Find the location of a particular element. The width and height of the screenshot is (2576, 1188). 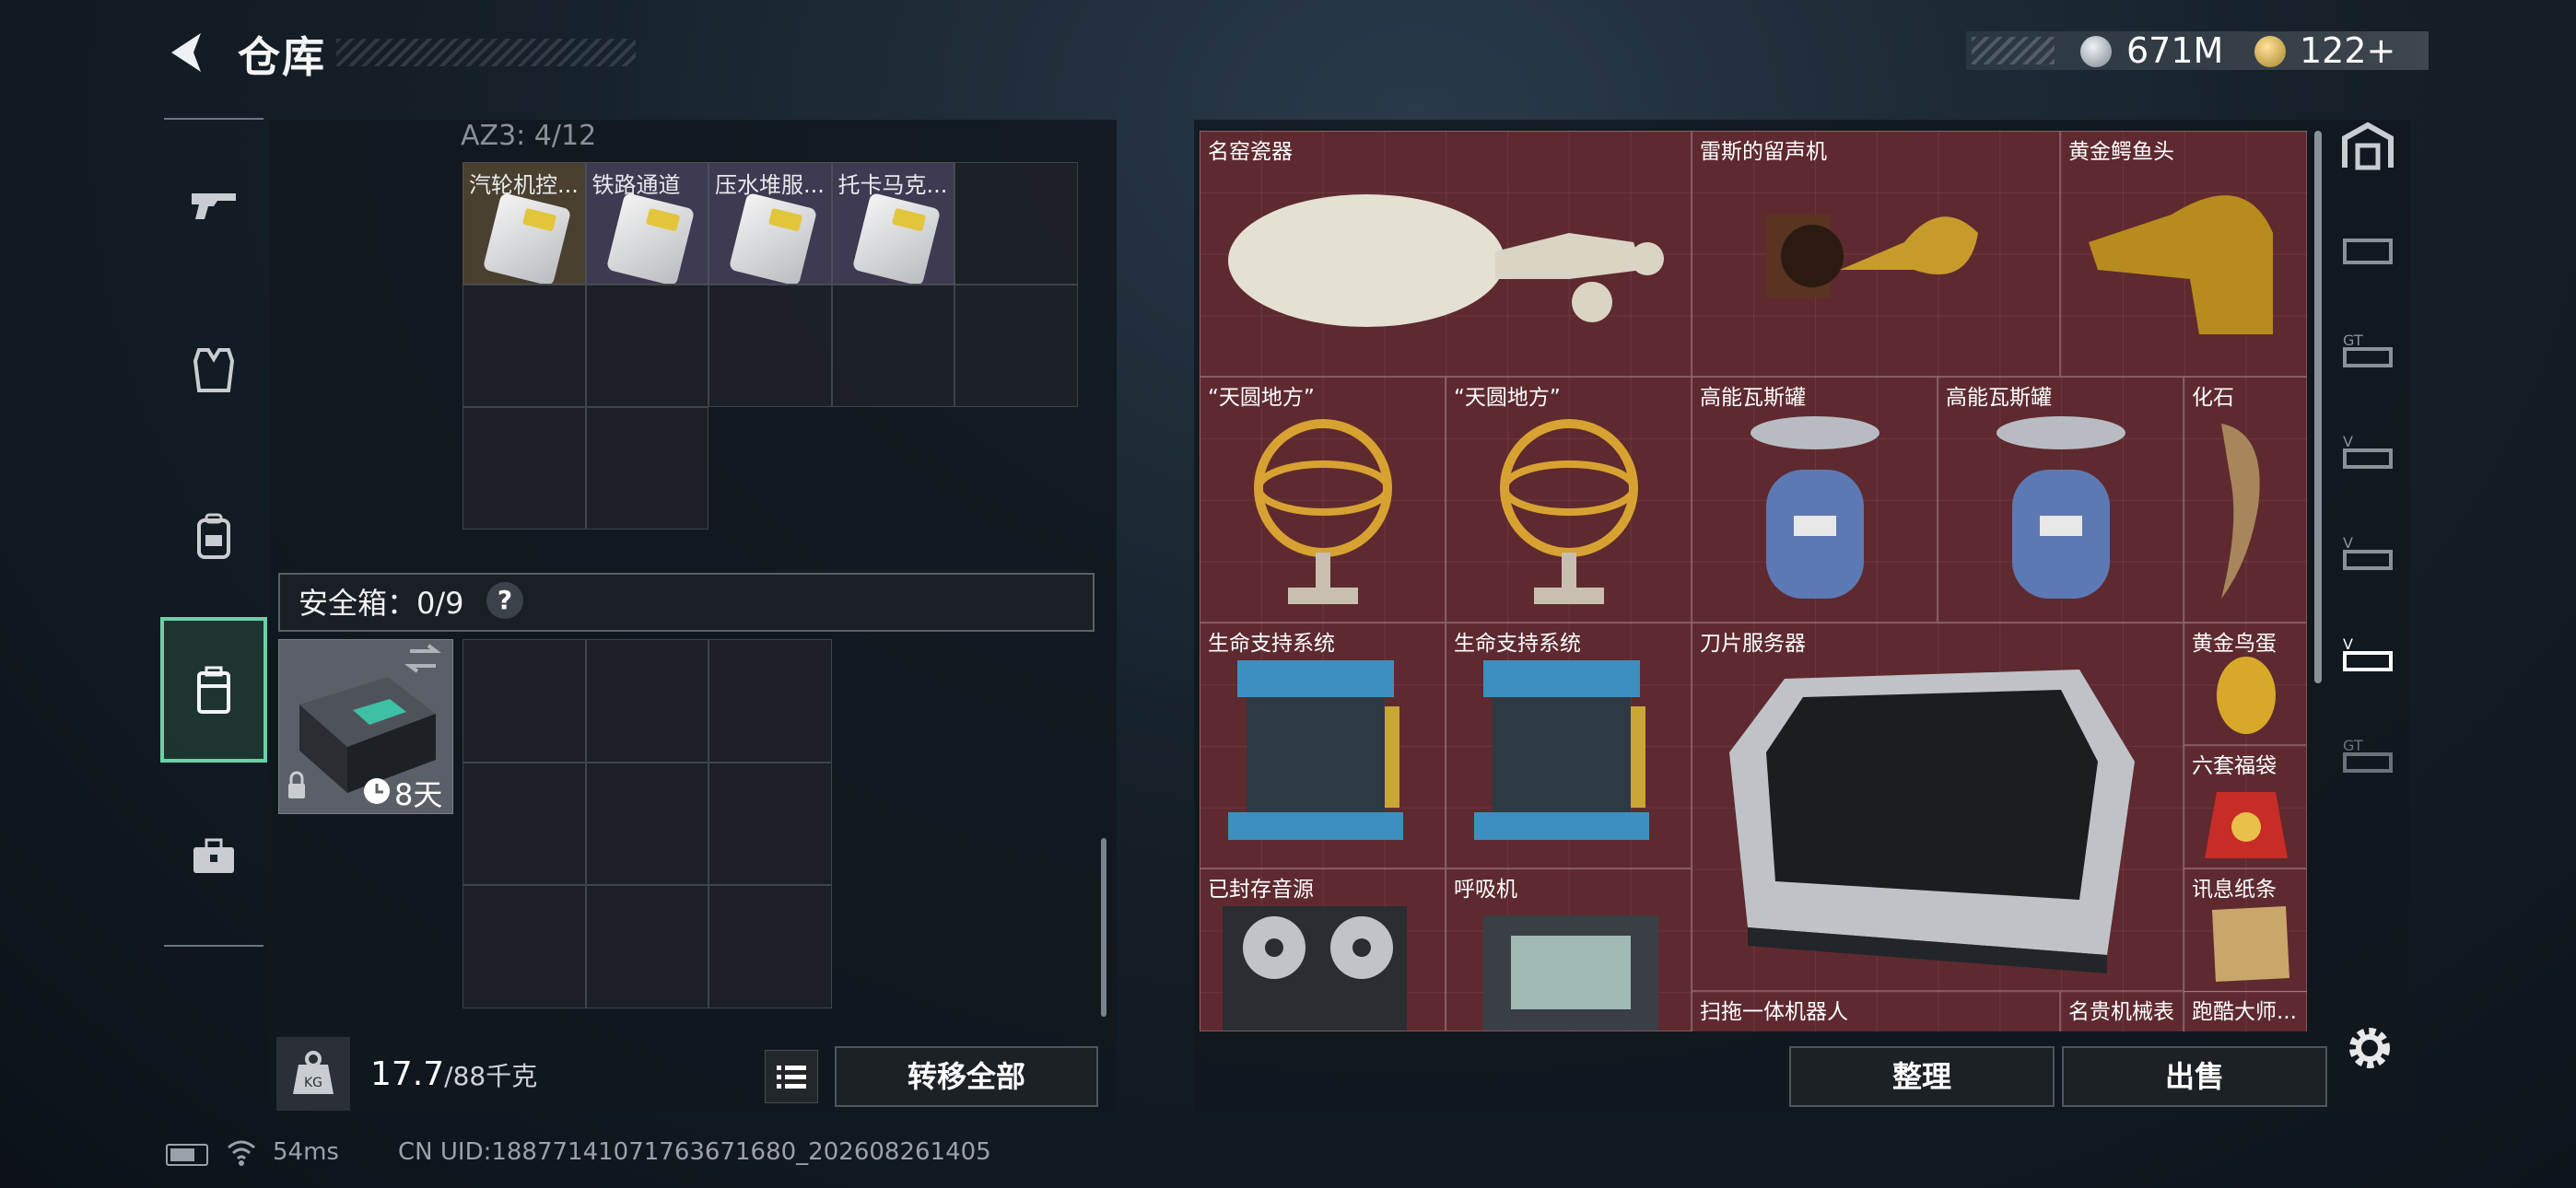

wifi-icon is located at coordinates (241, 1153).